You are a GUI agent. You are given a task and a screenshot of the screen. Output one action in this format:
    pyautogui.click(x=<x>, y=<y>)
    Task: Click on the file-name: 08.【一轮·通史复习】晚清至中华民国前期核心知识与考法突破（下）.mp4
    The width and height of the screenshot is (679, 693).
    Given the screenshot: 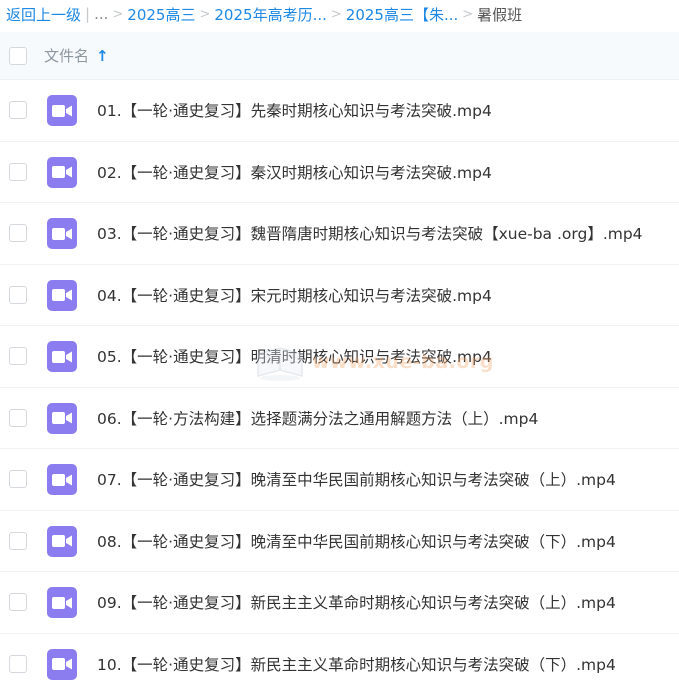 What is the action you would take?
    pyautogui.click(x=356, y=541)
    